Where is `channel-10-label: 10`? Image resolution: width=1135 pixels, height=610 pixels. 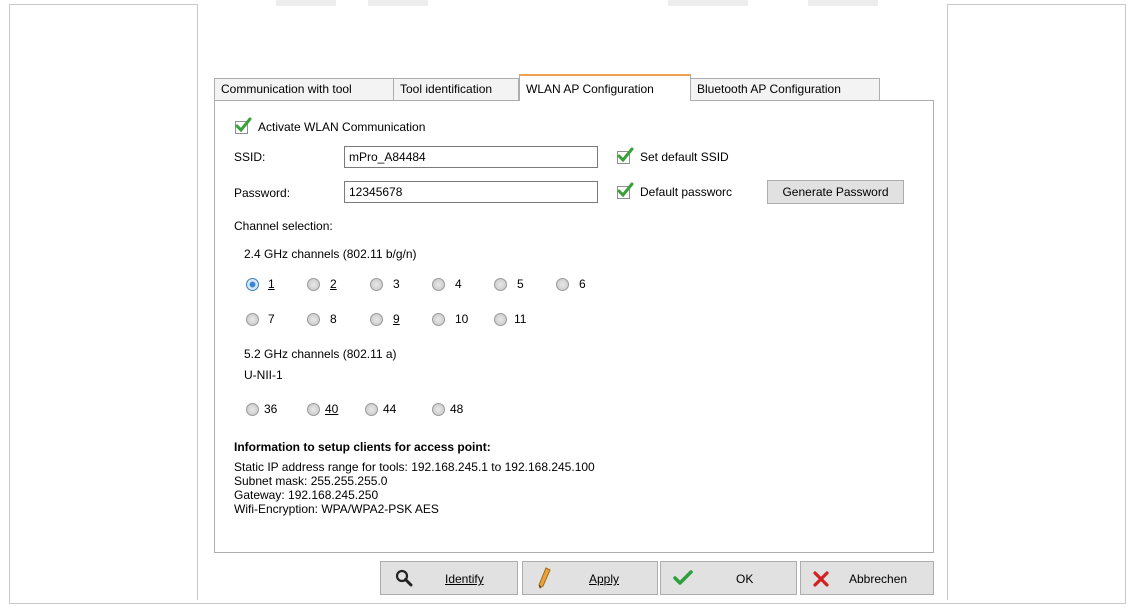 channel-10-label: 10 is located at coordinates (462, 319).